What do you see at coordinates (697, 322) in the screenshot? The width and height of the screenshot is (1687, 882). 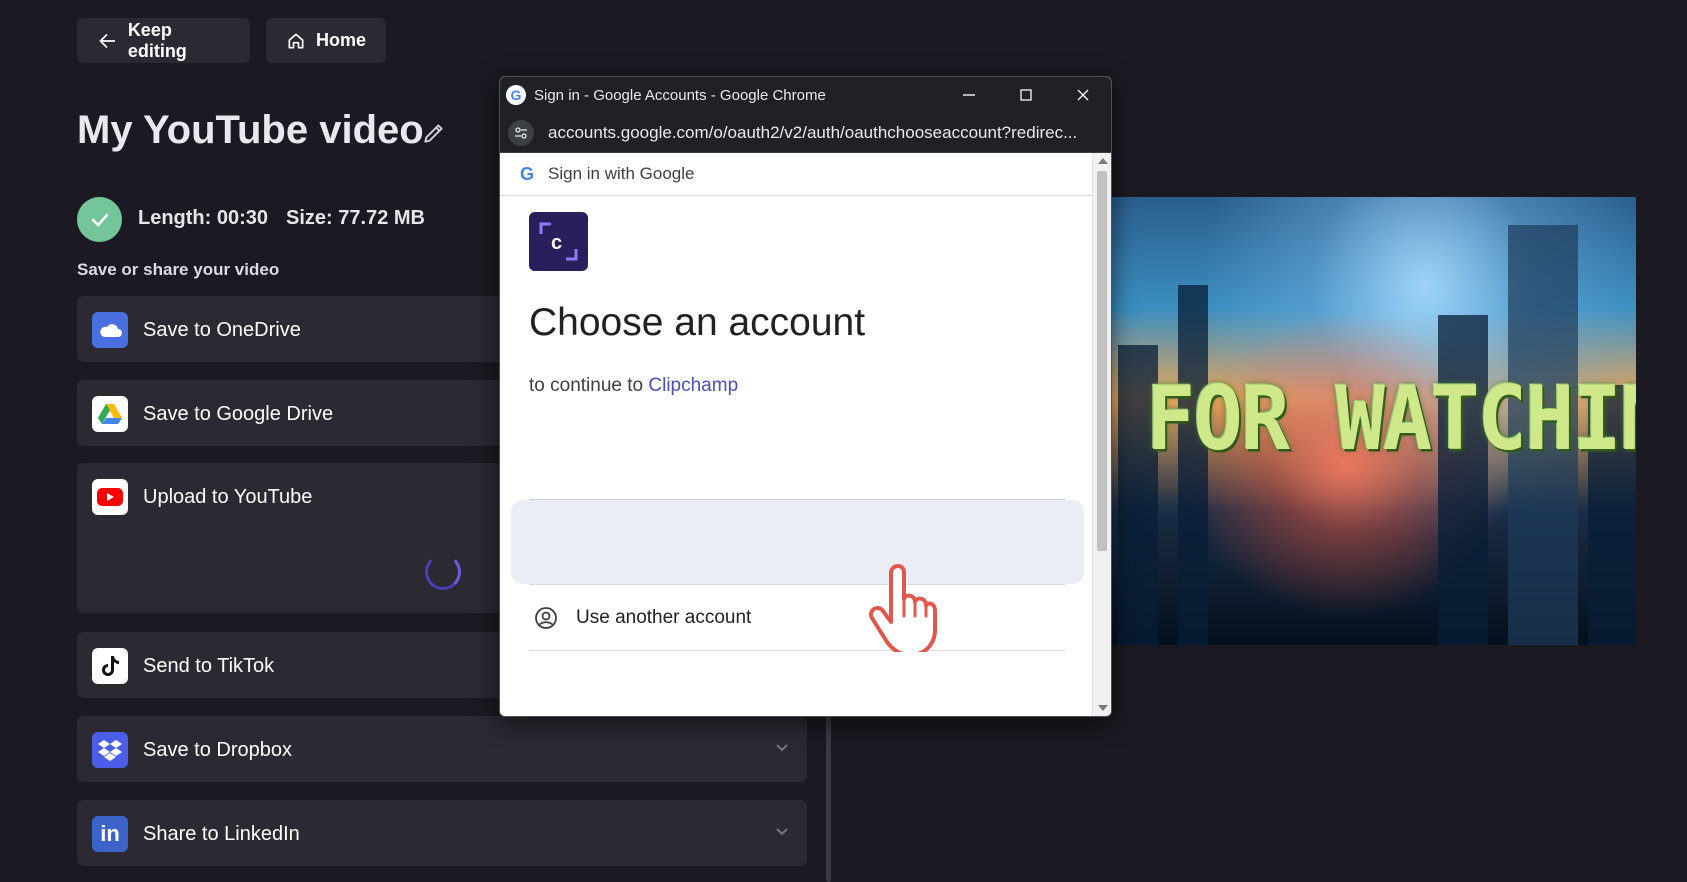 I see `choose-account-heading: Choose an account` at bounding box center [697, 322].